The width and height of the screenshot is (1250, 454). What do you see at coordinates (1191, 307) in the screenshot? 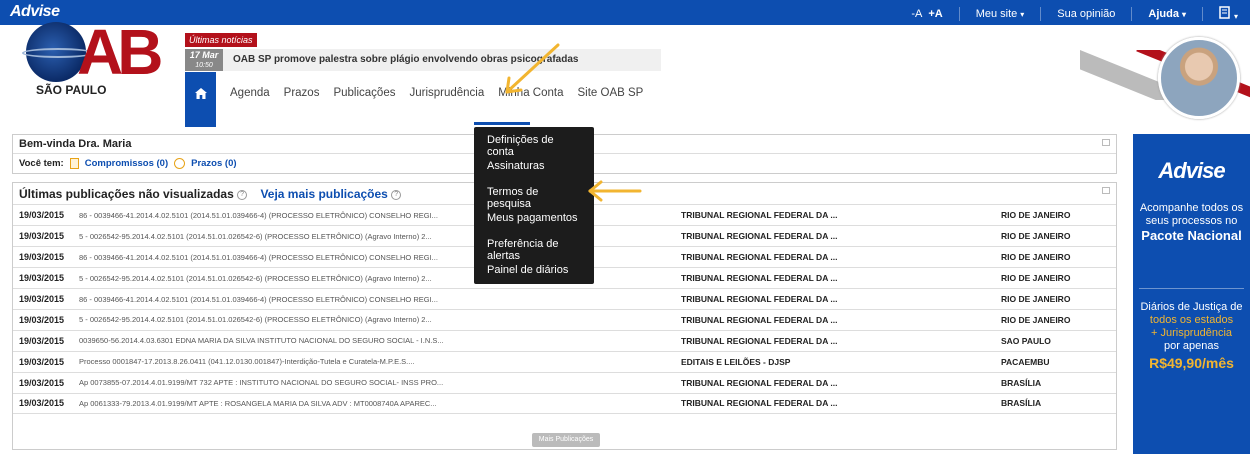
I see `ad-line3a: Diários de Justiça de` at bounding box center [1191, 307].